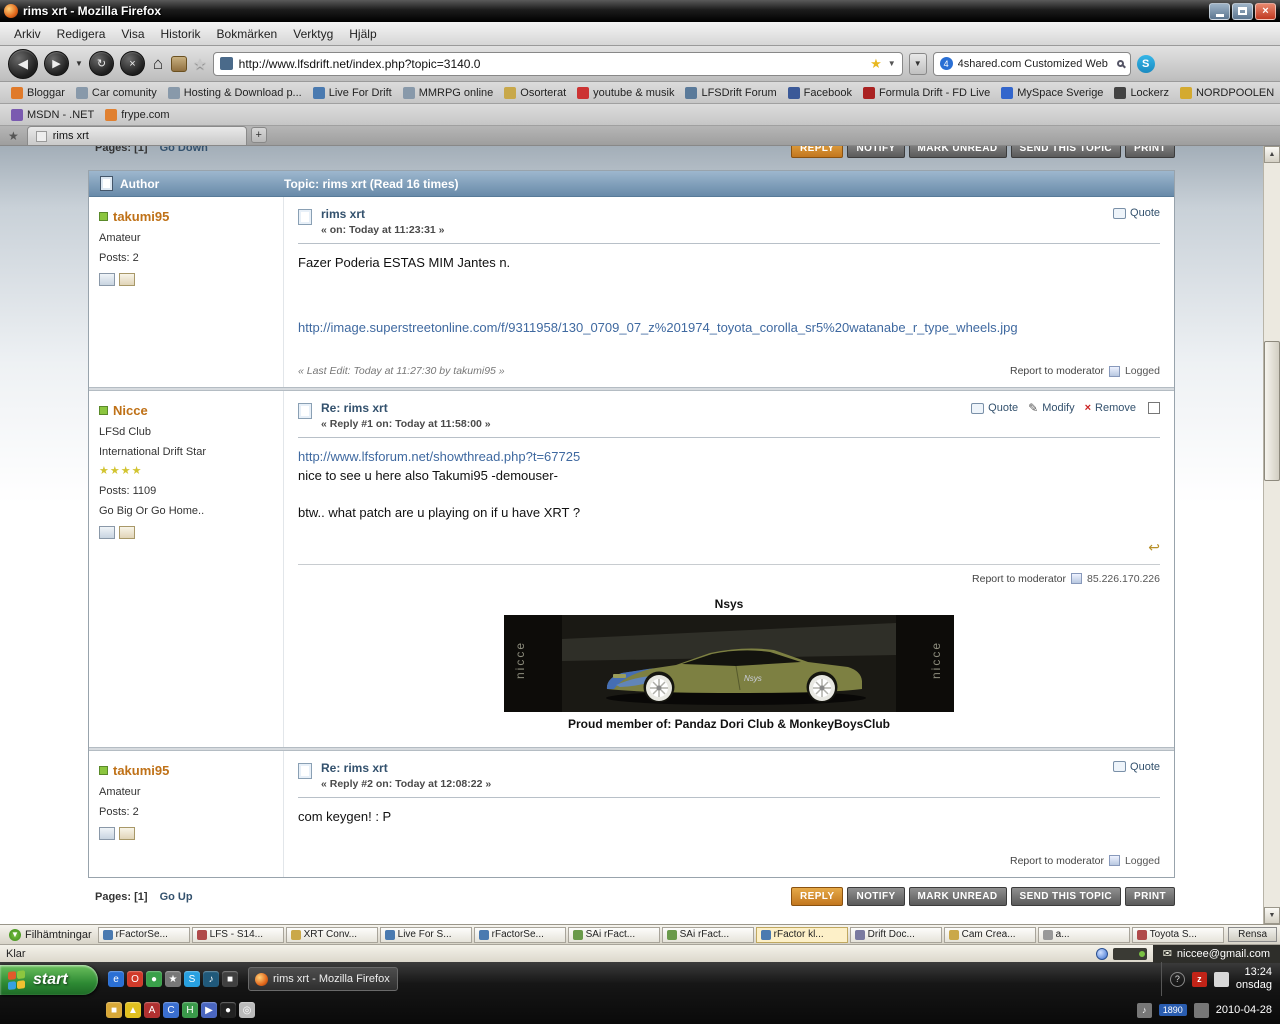  What do you see at coordinates (448, 93) in the screenshot?
I see `bookmark-item: MMRPG online` at bounding box center [448, 93].